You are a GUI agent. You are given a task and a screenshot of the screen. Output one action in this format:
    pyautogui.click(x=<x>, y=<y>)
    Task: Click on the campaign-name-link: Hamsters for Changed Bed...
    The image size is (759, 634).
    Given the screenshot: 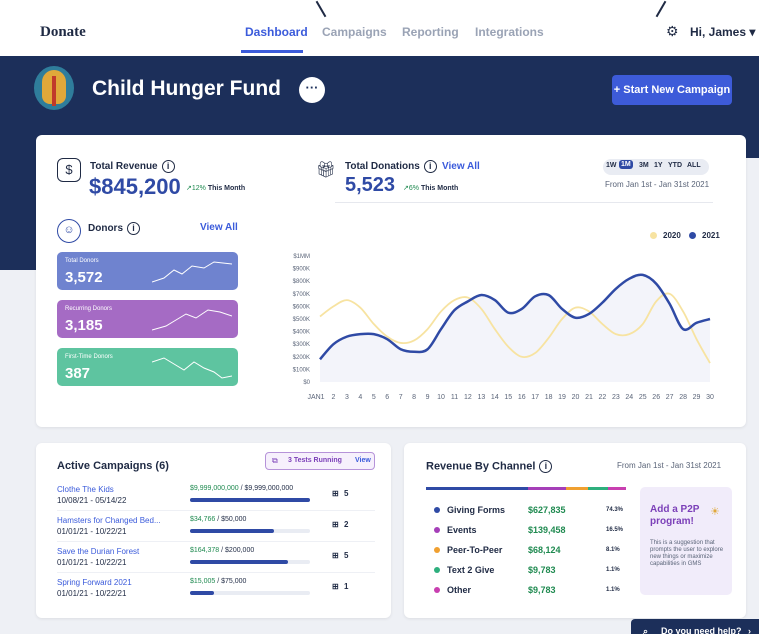 What is the action you would take?
    pyautogui.click(x=109, y=520)
    